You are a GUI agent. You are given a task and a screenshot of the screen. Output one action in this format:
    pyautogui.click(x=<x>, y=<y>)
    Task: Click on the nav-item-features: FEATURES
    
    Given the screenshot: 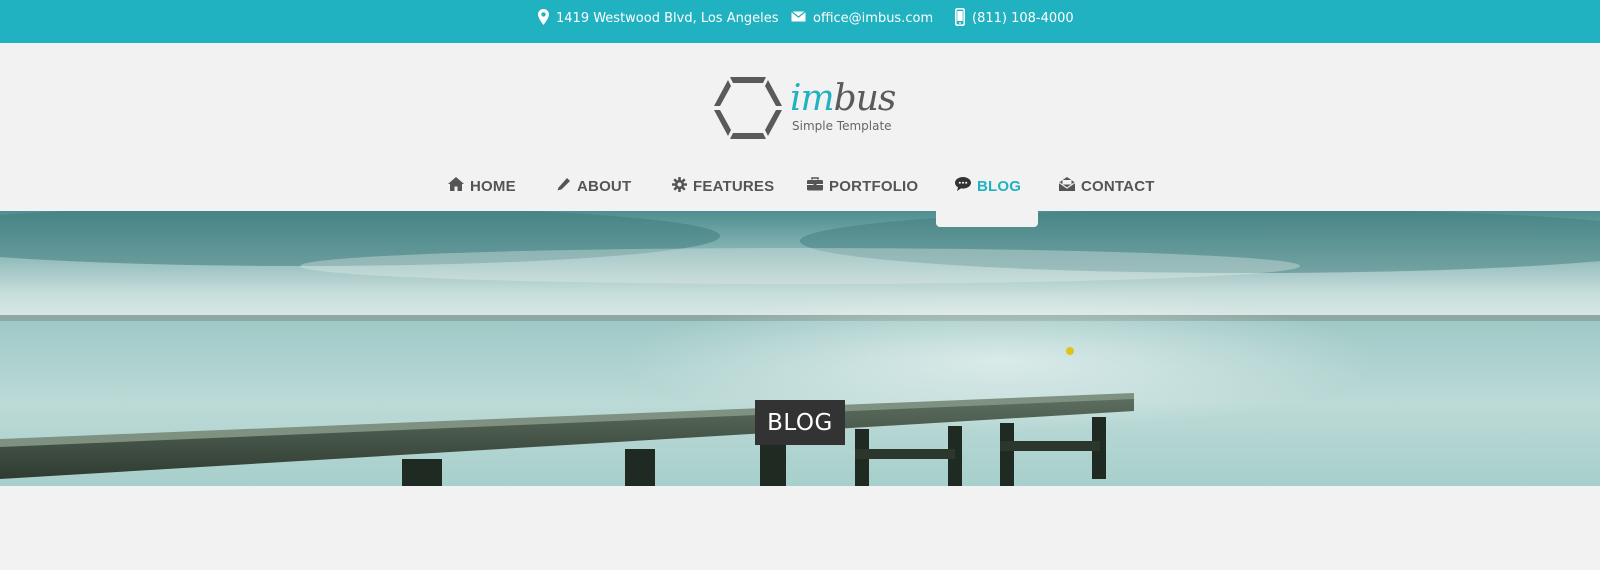 What is the action you would take?
    pyautogui.click(x=723, y=186)
    